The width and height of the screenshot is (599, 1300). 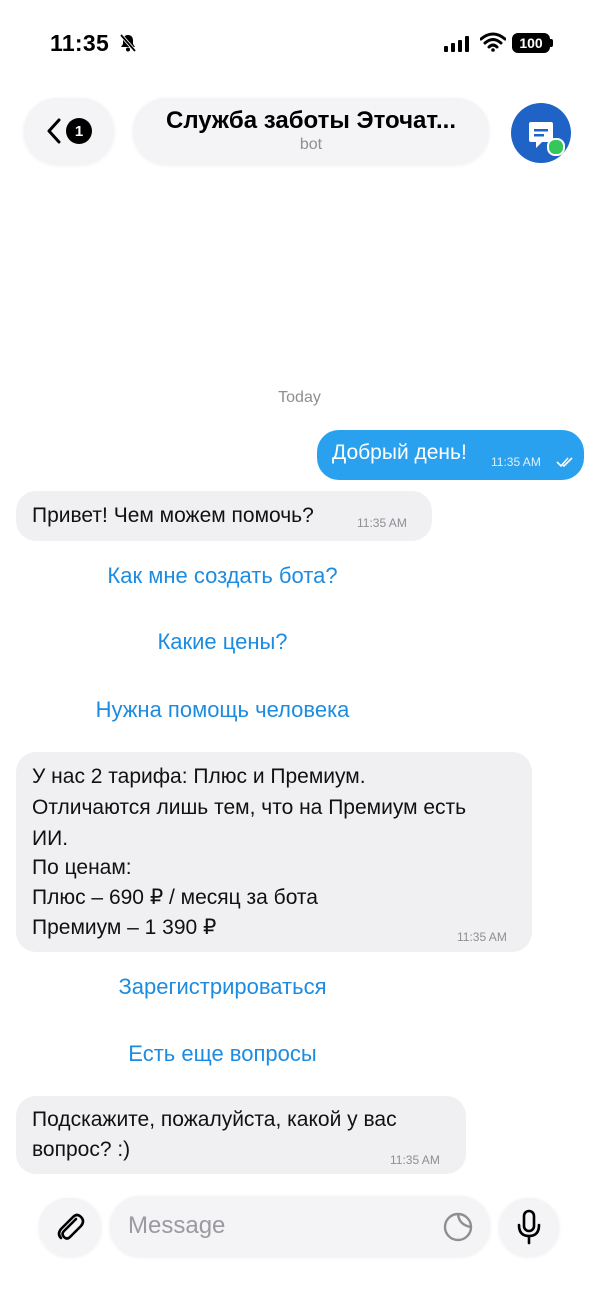 What do you see at coordinates (124, 927) in the screenshot?
I see `incoming-message-2-line: Премиум – 1 390 ₽` at bounding box center [124, 927].